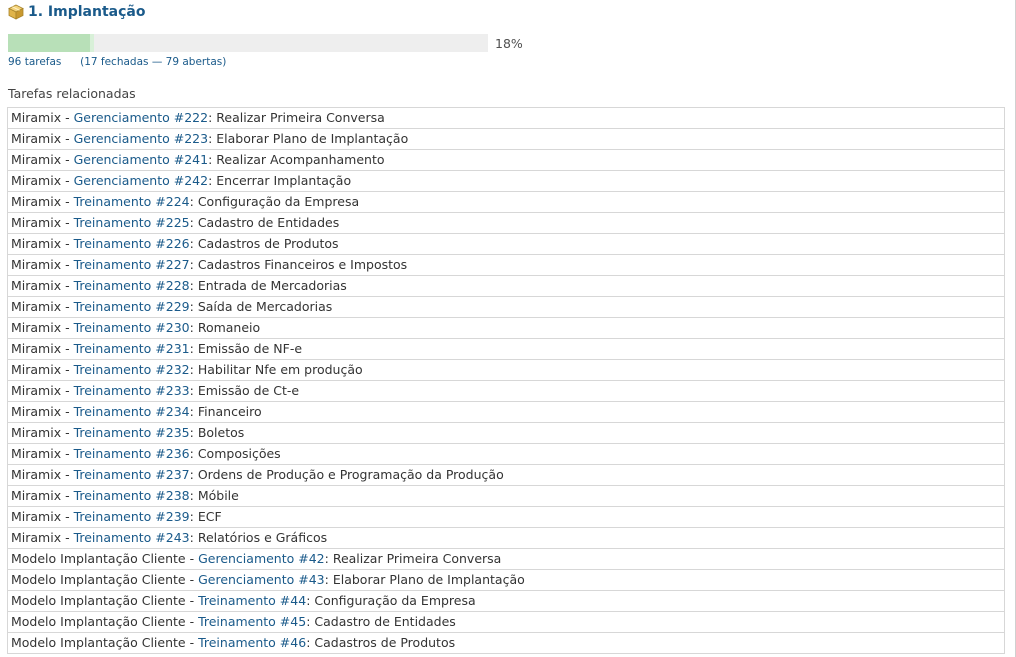  Describe the element at coordinates (153, 62) in the screenshot. I see `closed-open-counts-link: (17 fechadas — 79 abertas)` at that location.